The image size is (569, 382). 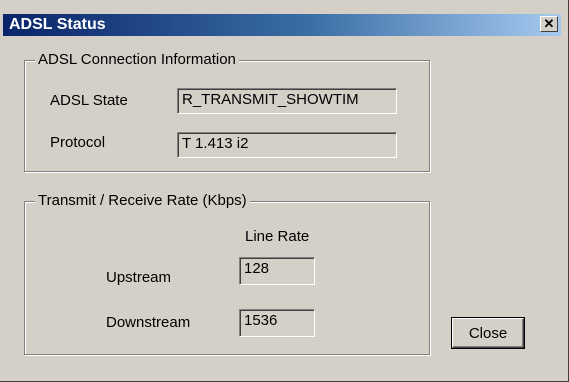 I want to click on line-rate-header: Line Rate, so click(x=277, y=236).